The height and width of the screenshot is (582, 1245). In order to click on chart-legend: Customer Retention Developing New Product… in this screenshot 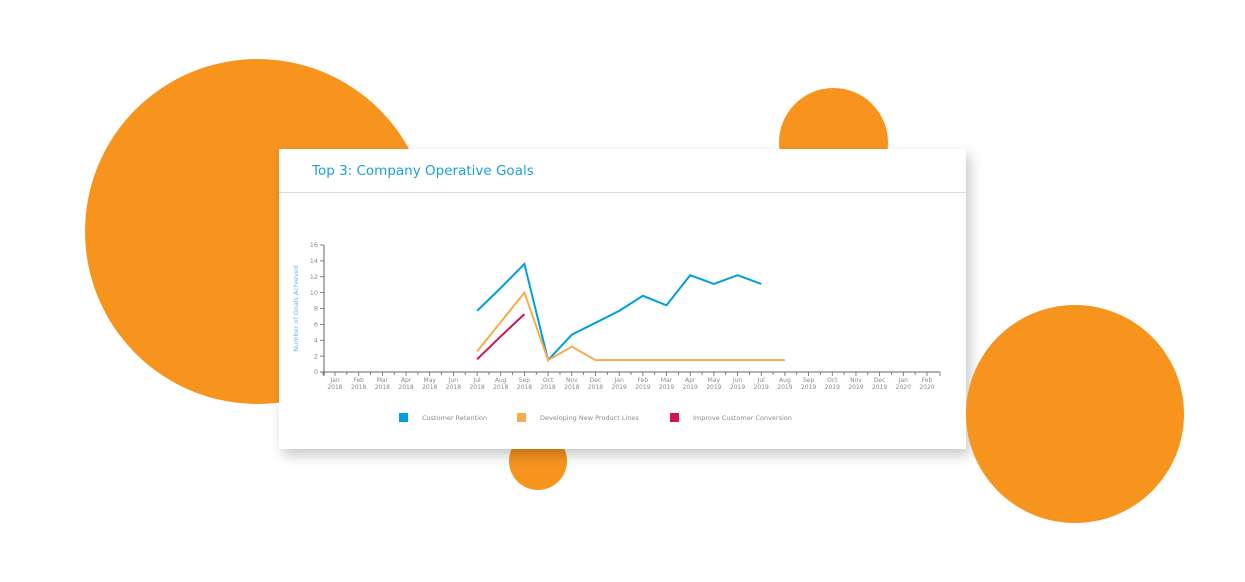, I will do `click(622, 420)`.